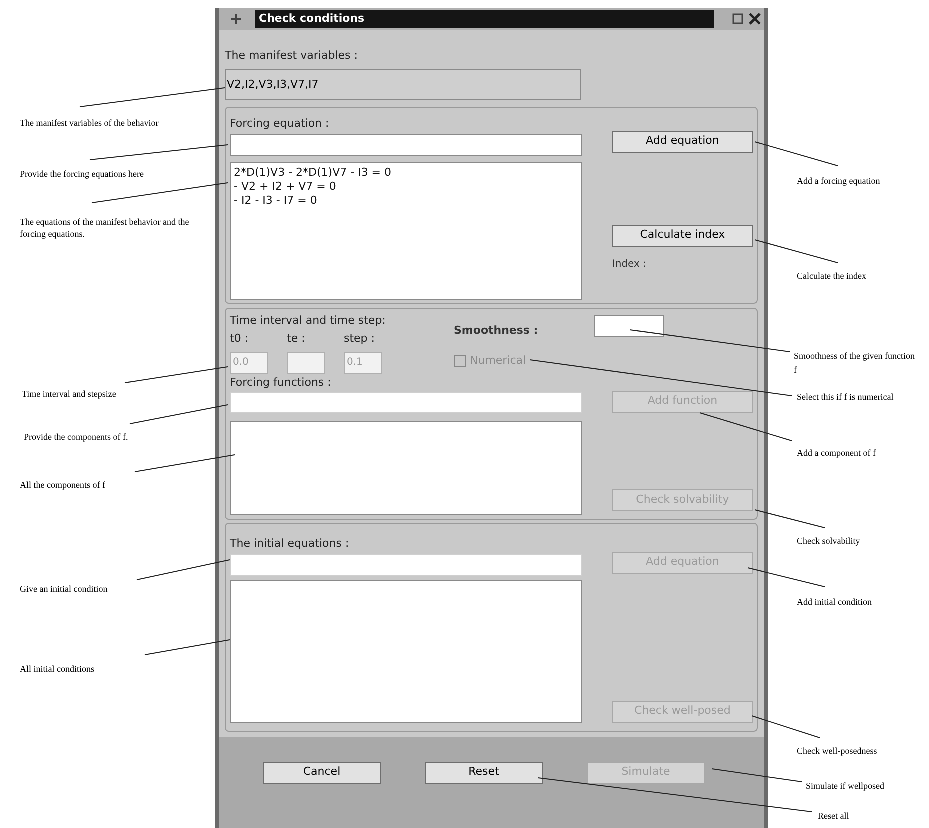 Image resolution: width=929 pixels, height=828 pixels. Describe the element at coordinates (406, 565) in the screenshot. I see `initial-condition-field` at that location.